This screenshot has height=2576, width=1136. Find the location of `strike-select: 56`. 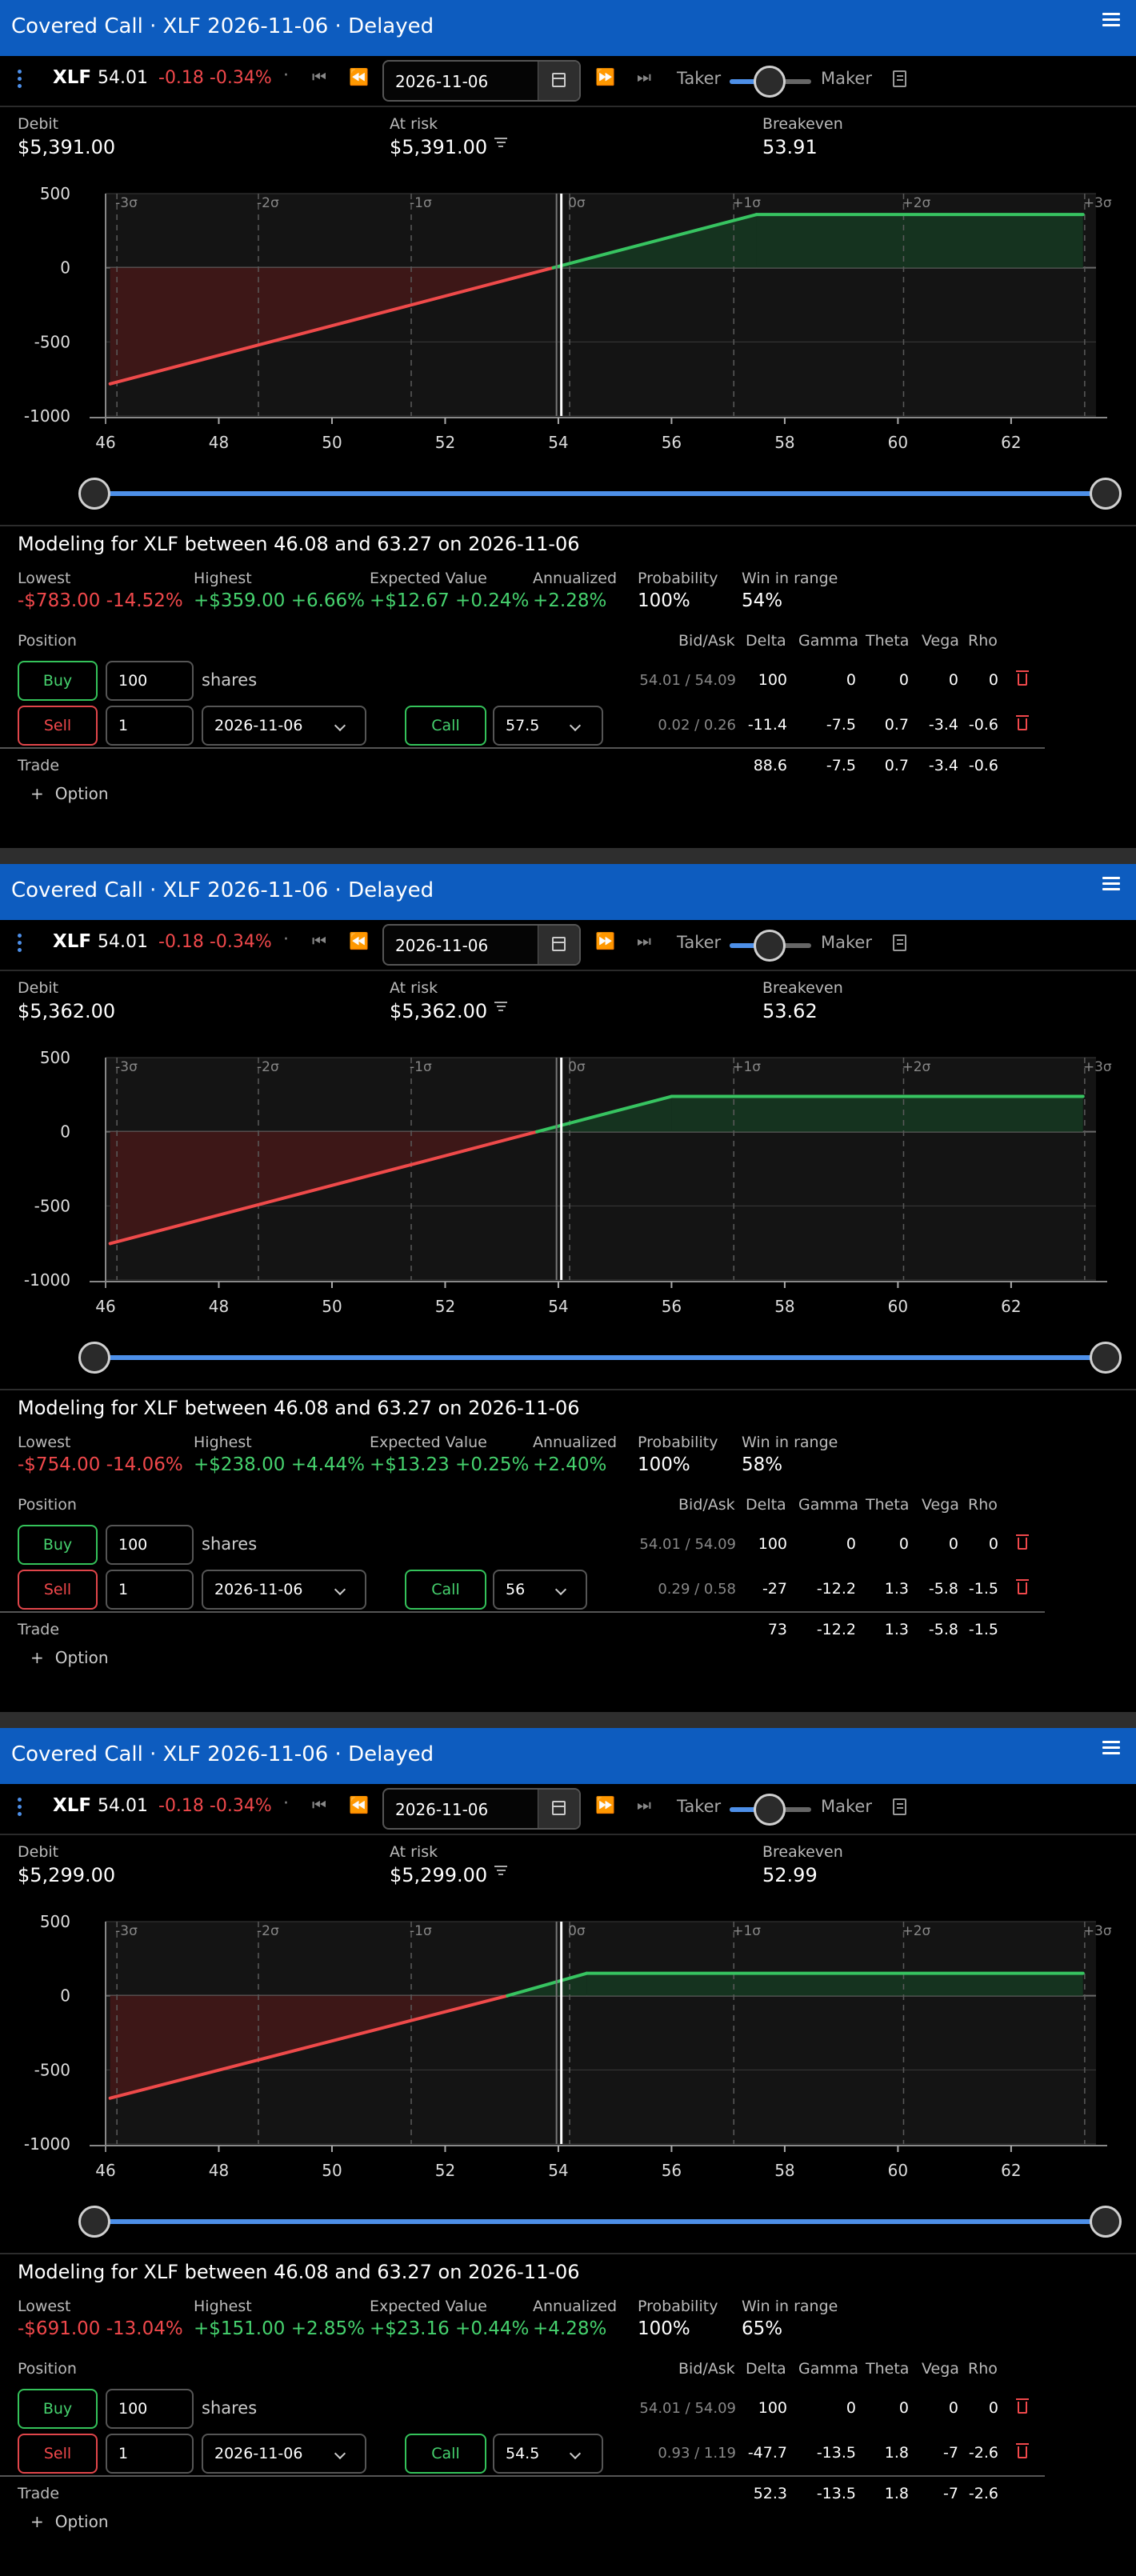

strike-select: 56 is located at coordinates (540, 1590).